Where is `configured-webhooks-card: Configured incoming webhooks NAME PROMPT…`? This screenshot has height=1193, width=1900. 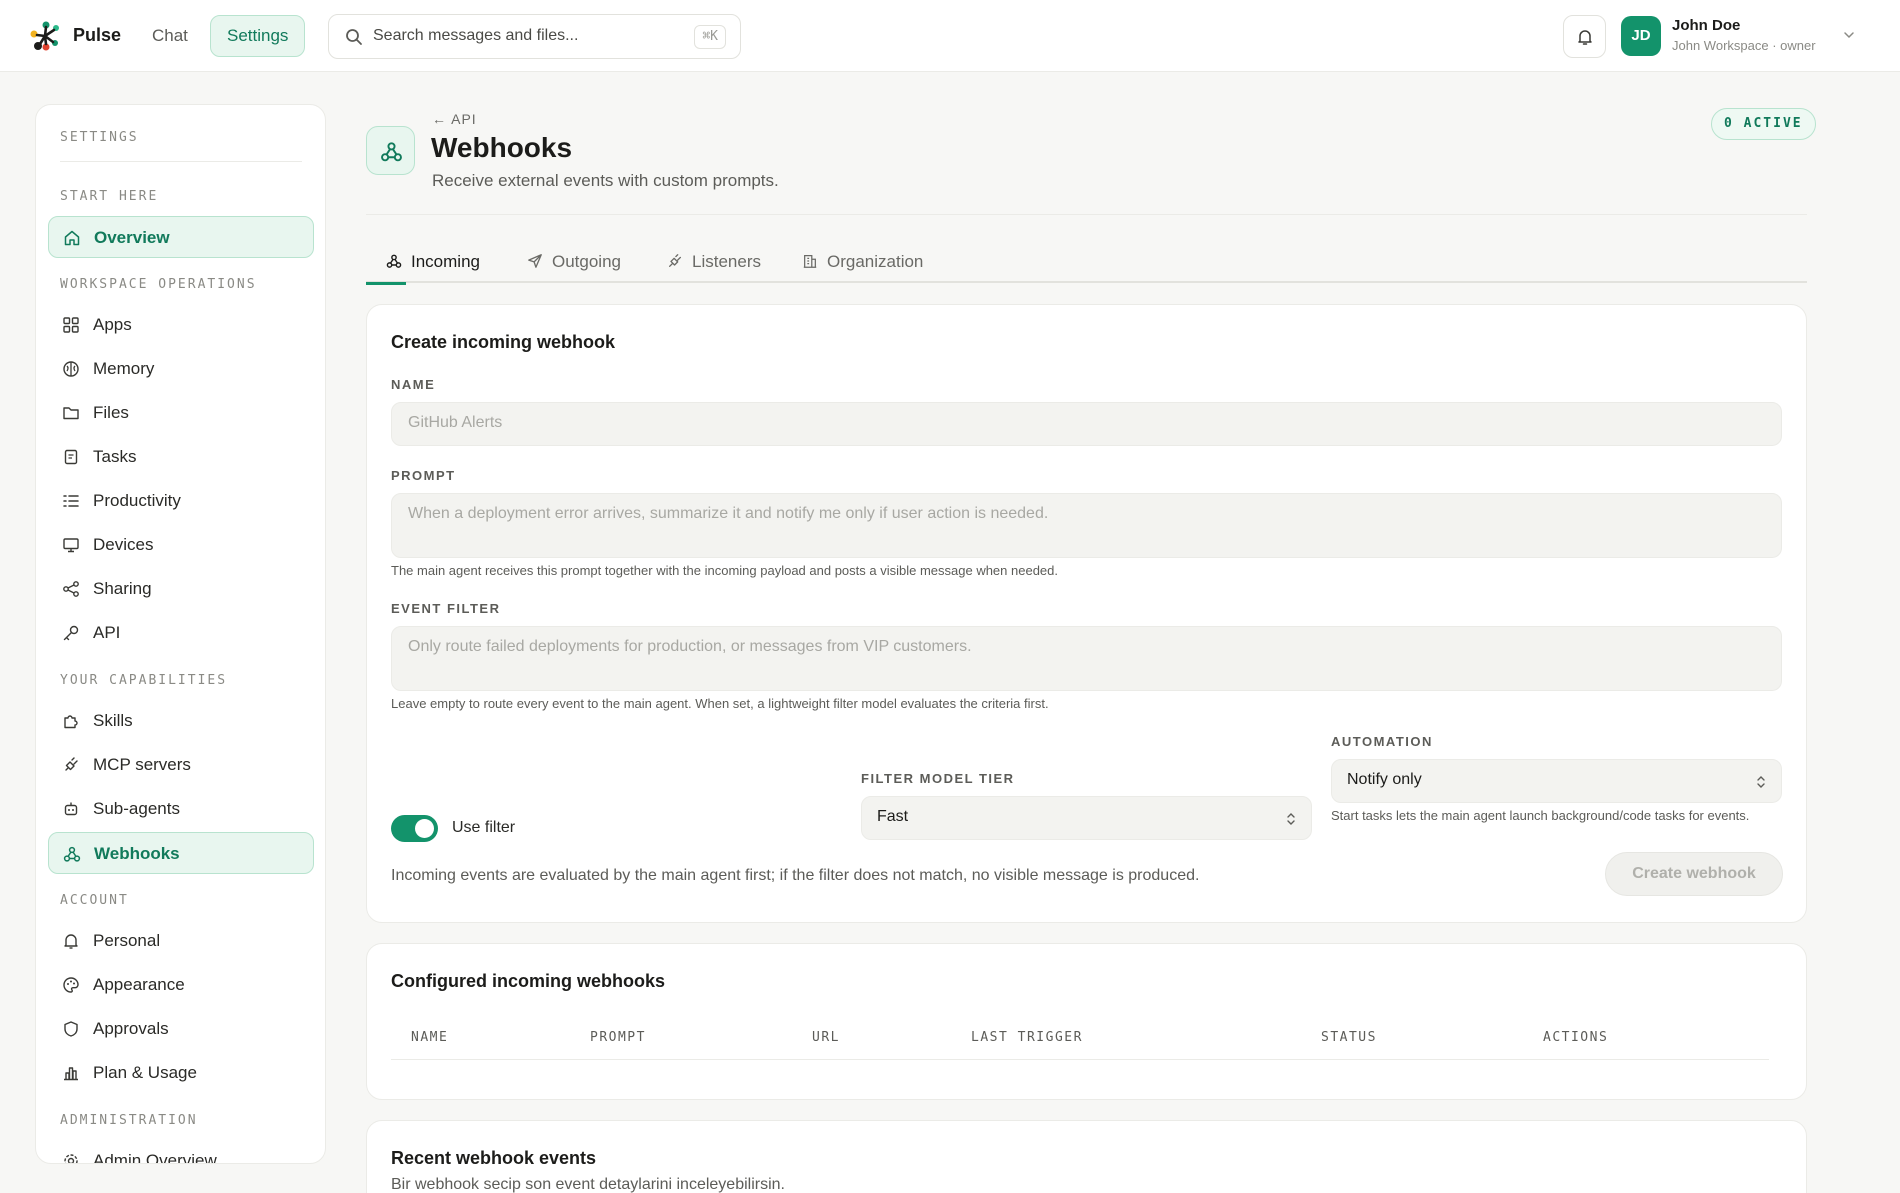
configured-webhooks-card: Configured incoming webhooks NAME PROMPT… is located at coordinates (1086, 1021).